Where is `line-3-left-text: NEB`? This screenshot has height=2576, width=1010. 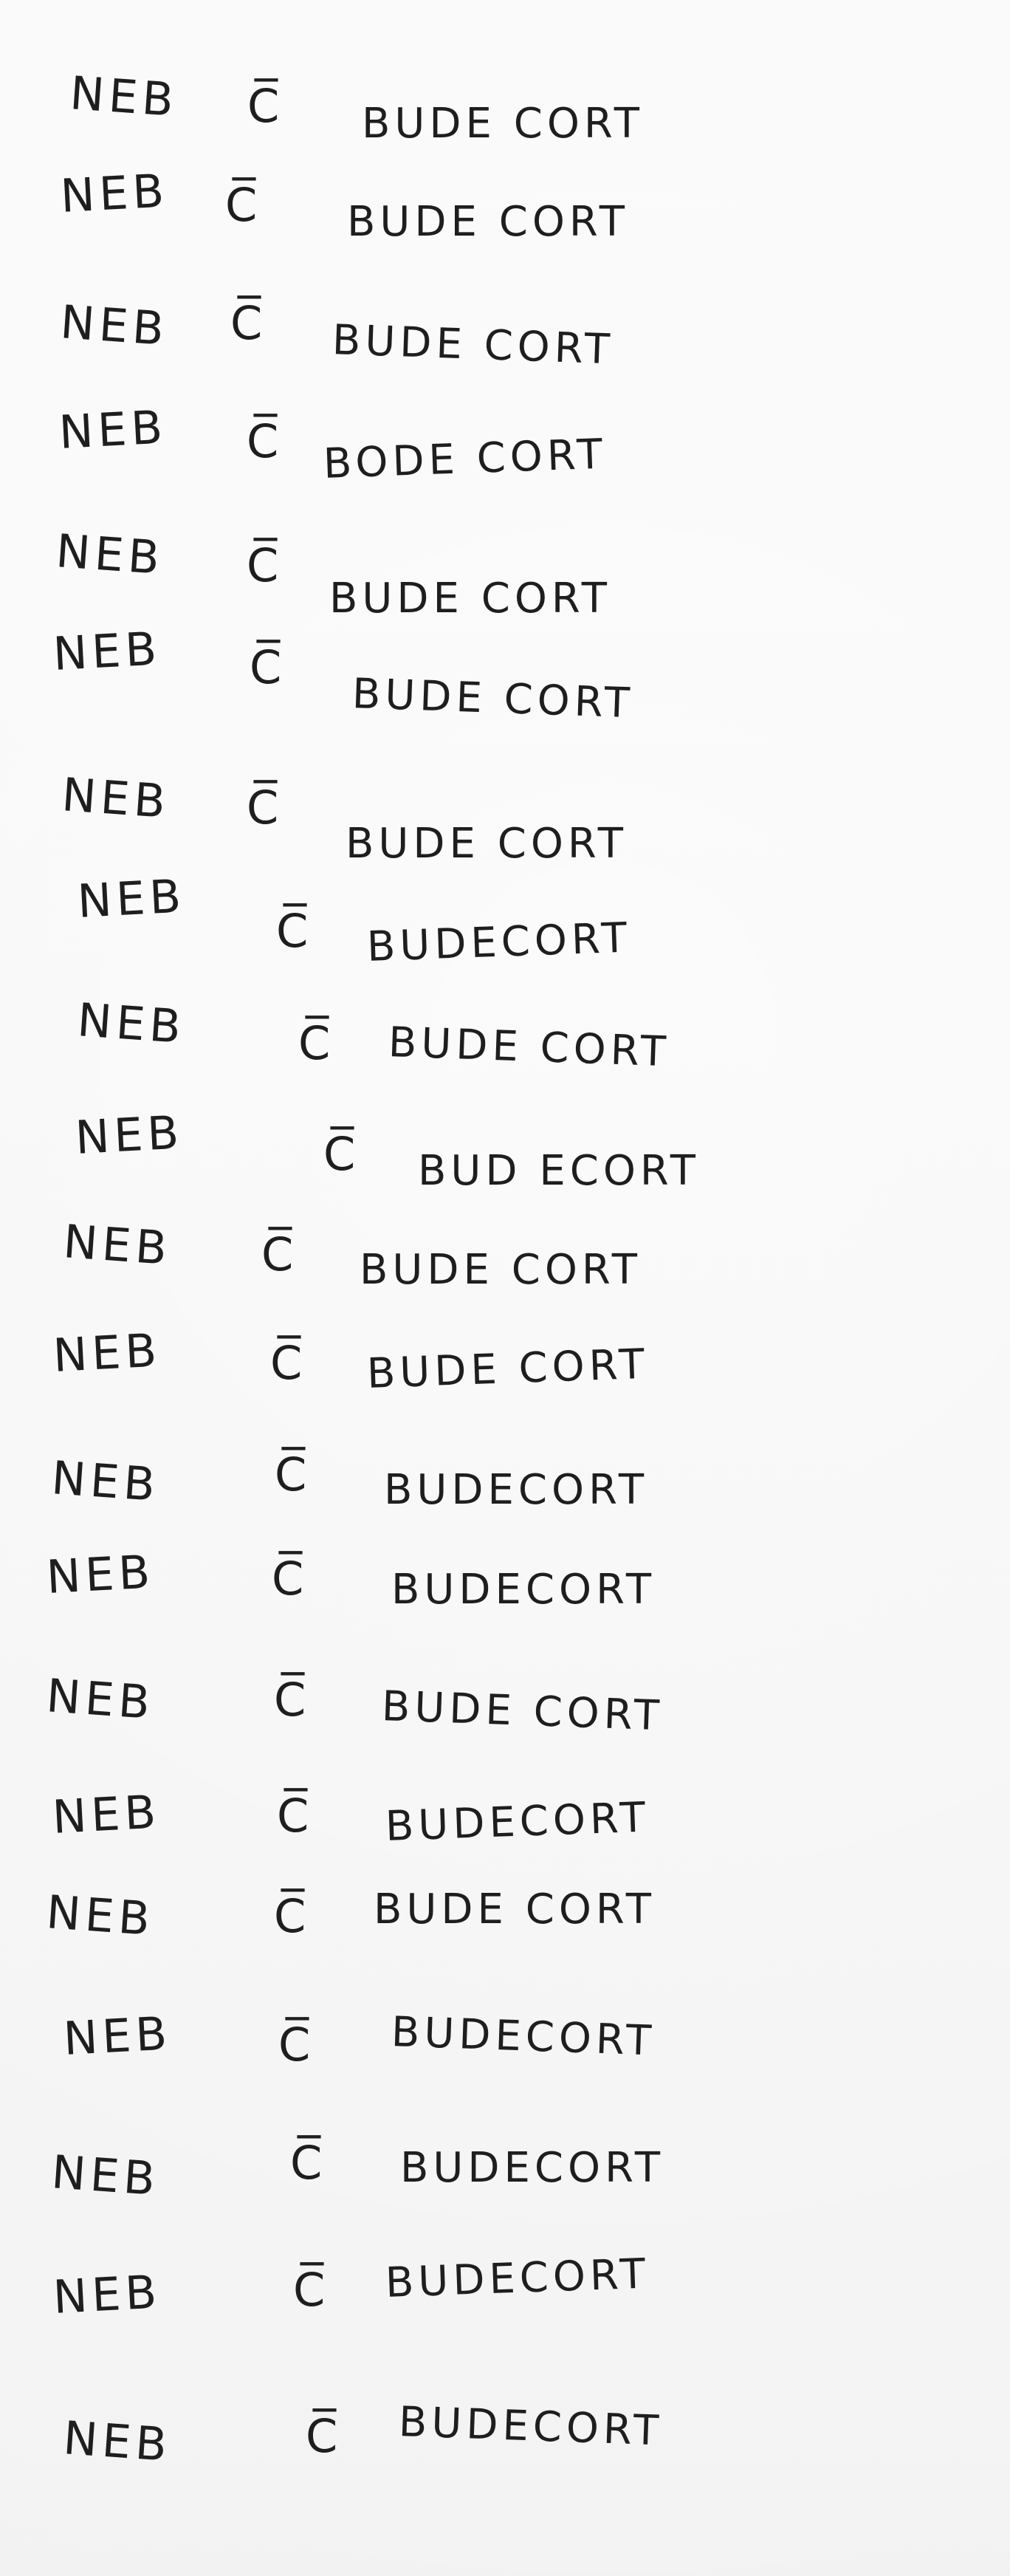
line-3-left-text: NEB is located at coordinates (114, 326).